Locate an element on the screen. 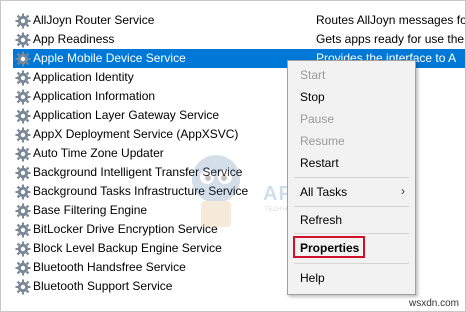 The width and height of the screenshot is (466, 312). service-name: BitLocker Drive Encryption Service is located at coordinates (125, 229).